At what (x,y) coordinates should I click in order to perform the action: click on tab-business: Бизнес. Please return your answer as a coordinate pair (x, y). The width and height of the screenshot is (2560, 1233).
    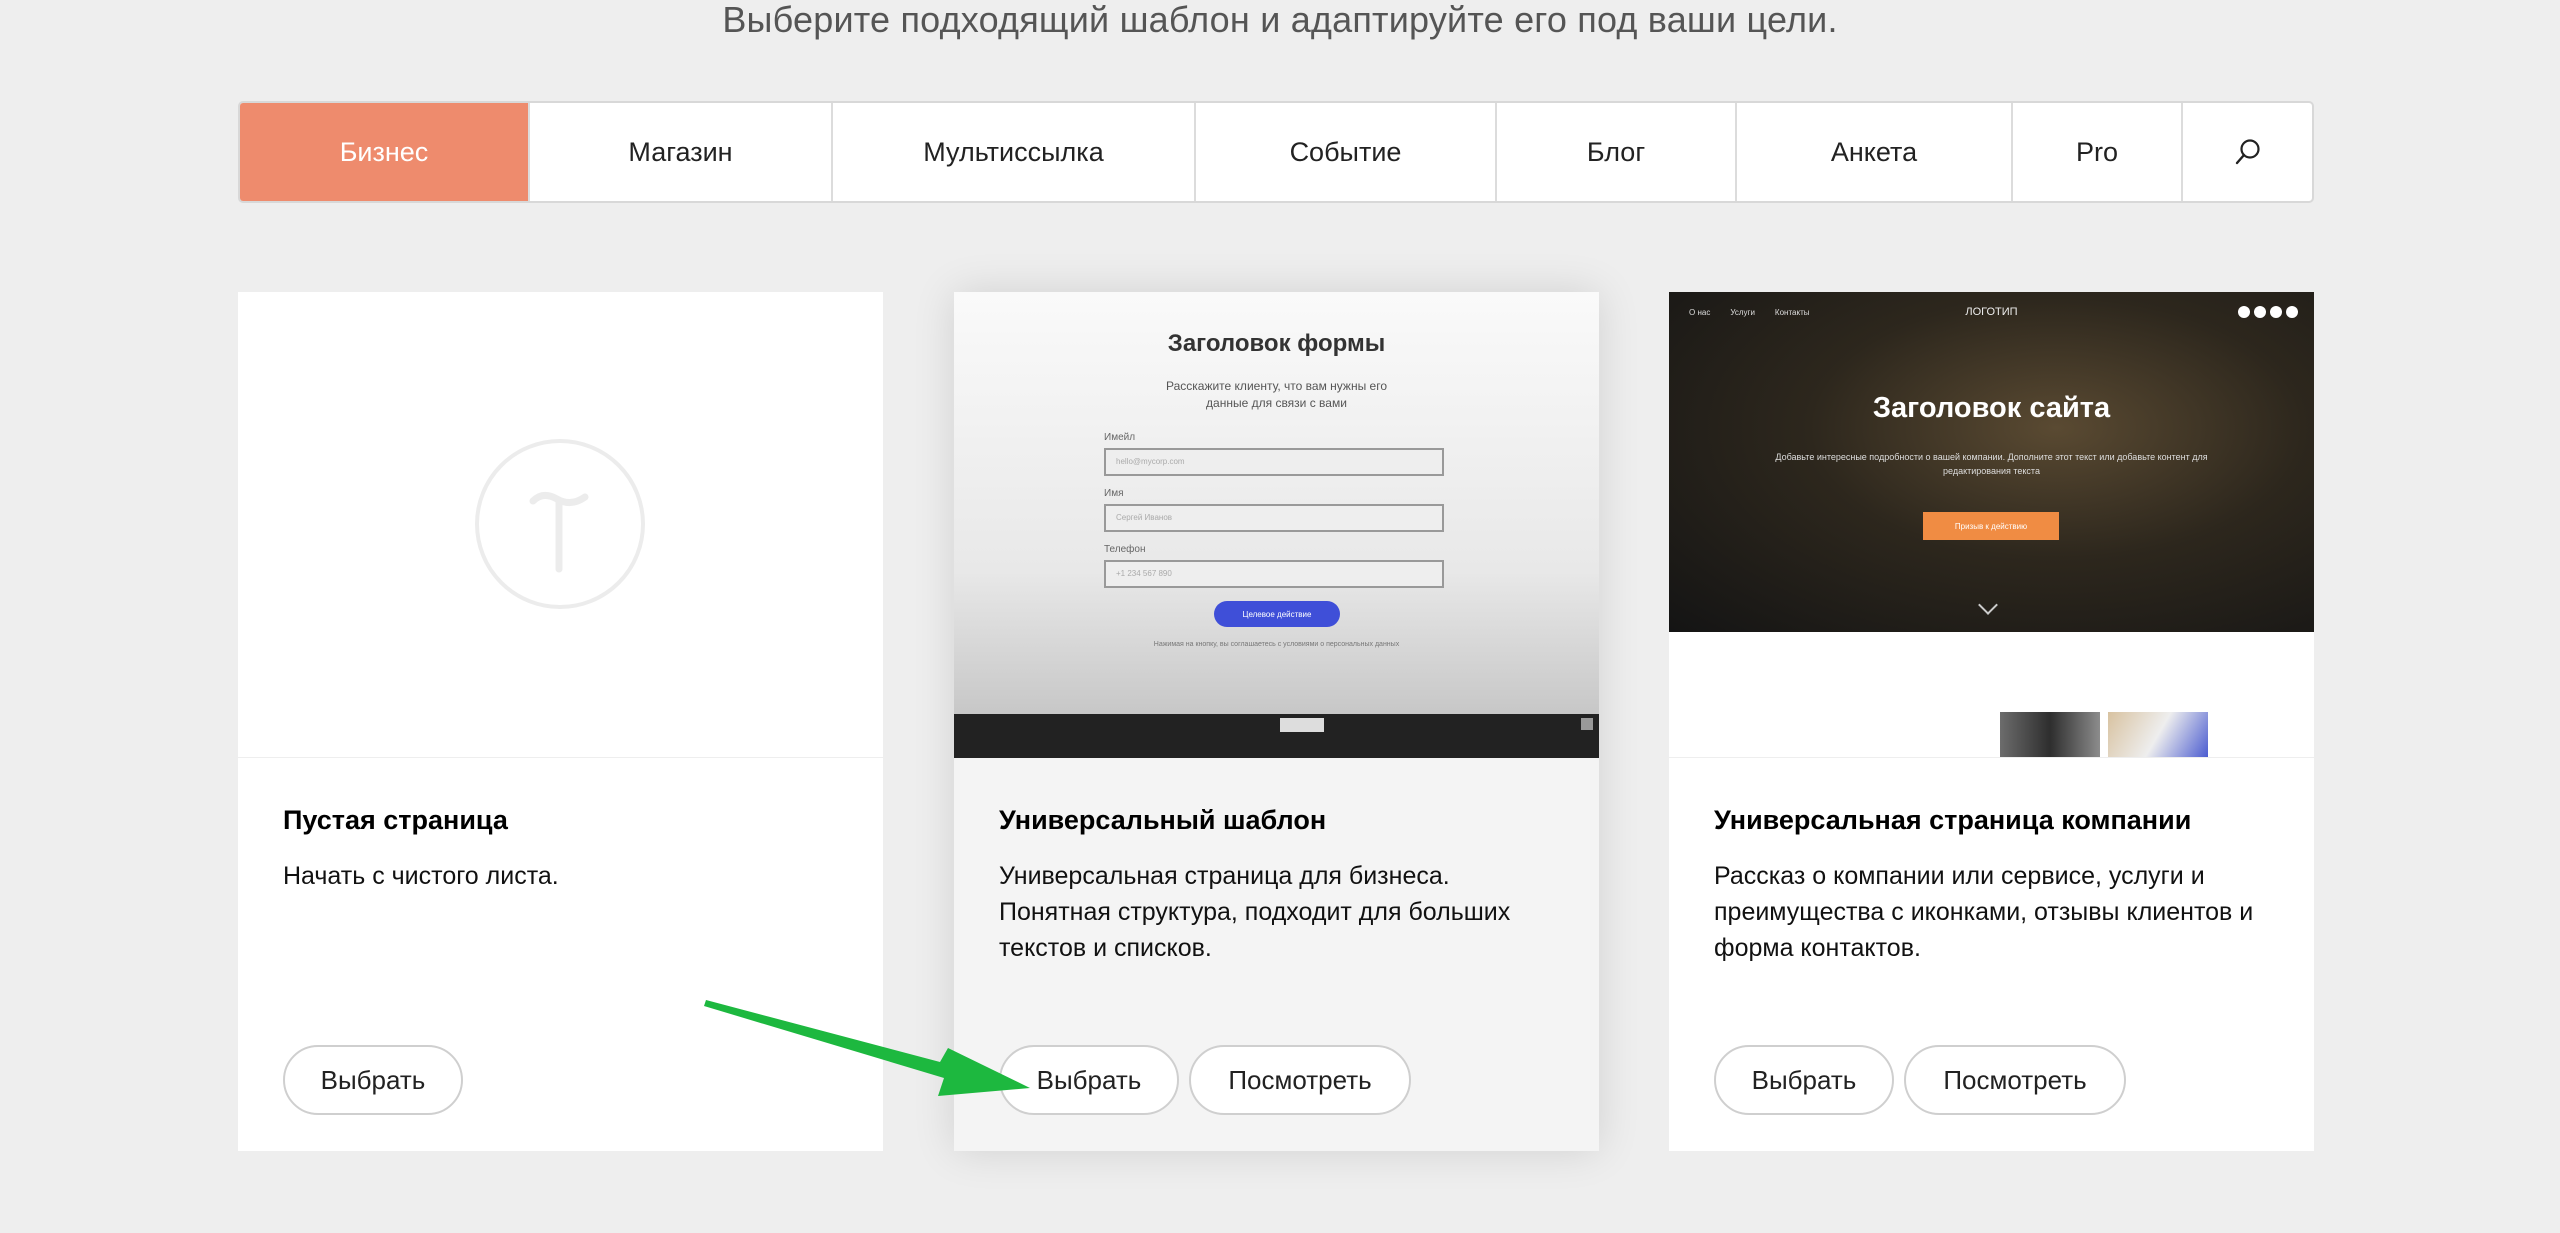
    Looking at the image, I should click on (385, 152).